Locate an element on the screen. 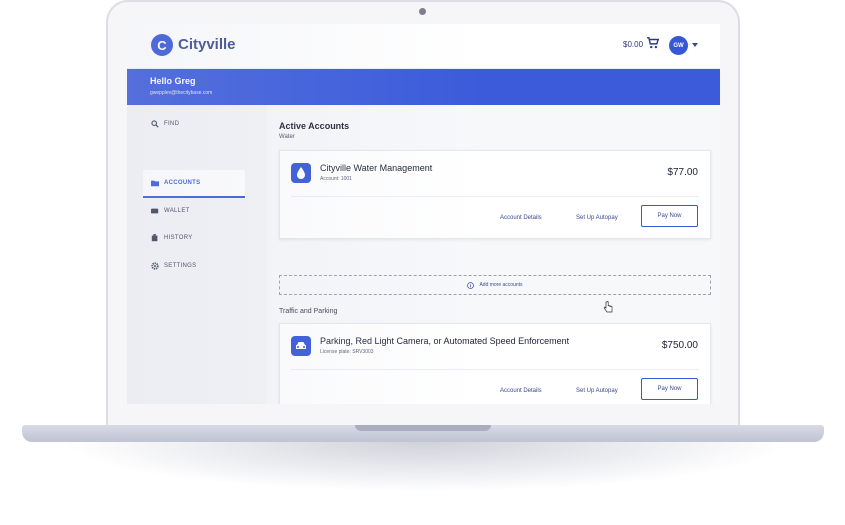 The image size is (845, 525). sidebar: FIND ACCOUNTS WALLET HISTORY SETTINGS is located at coordinates (197, 254).